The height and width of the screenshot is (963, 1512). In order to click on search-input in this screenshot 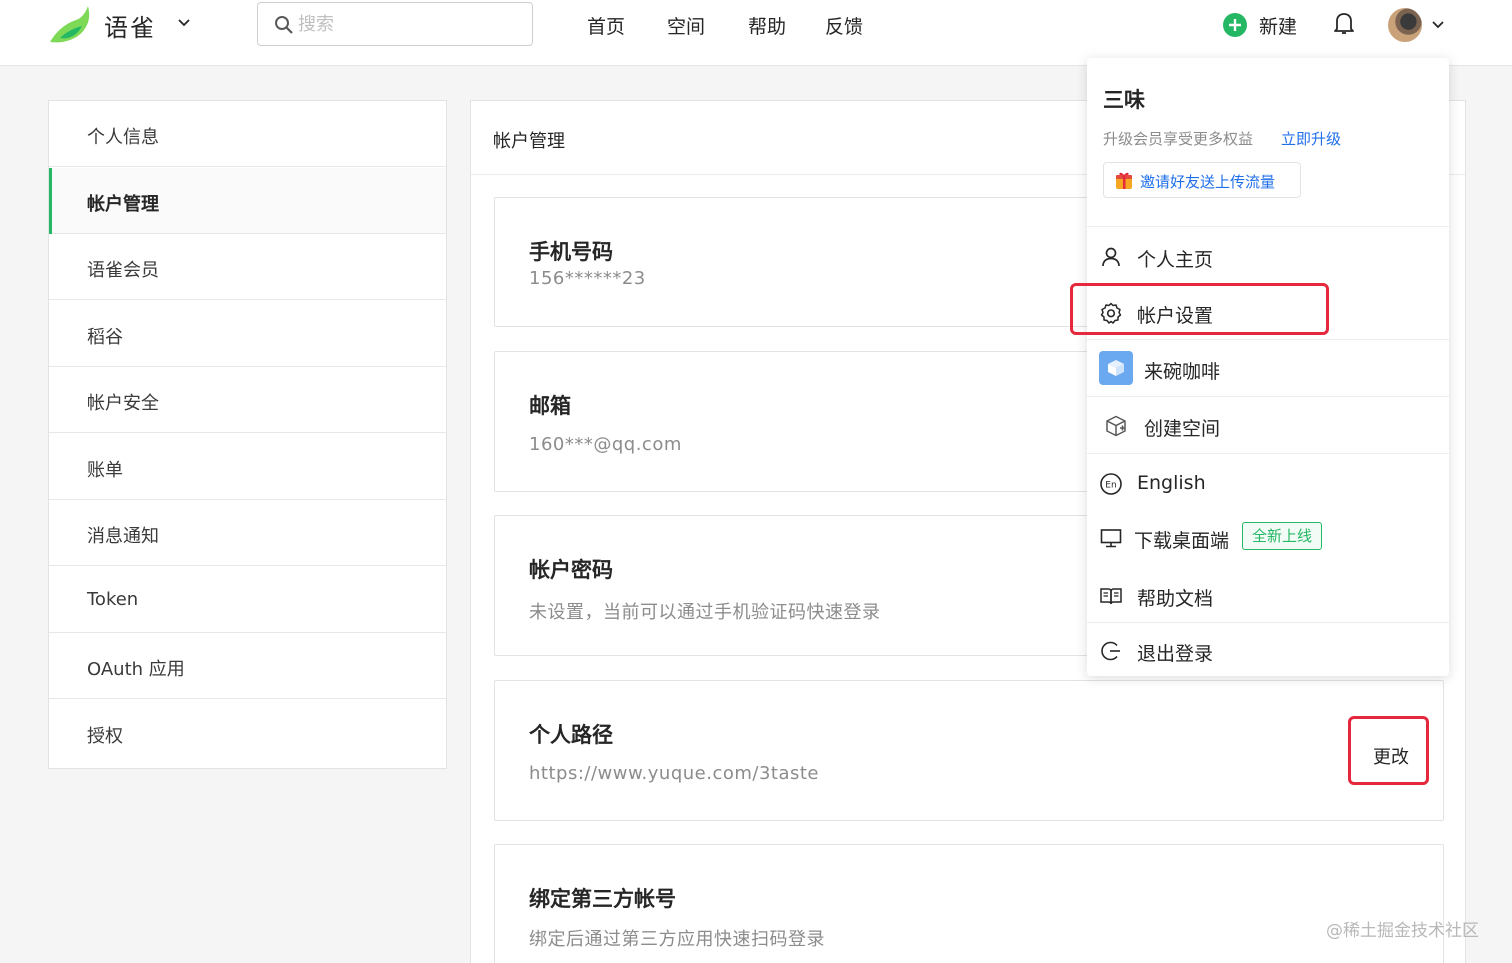, I will do `click(408, 24)`.